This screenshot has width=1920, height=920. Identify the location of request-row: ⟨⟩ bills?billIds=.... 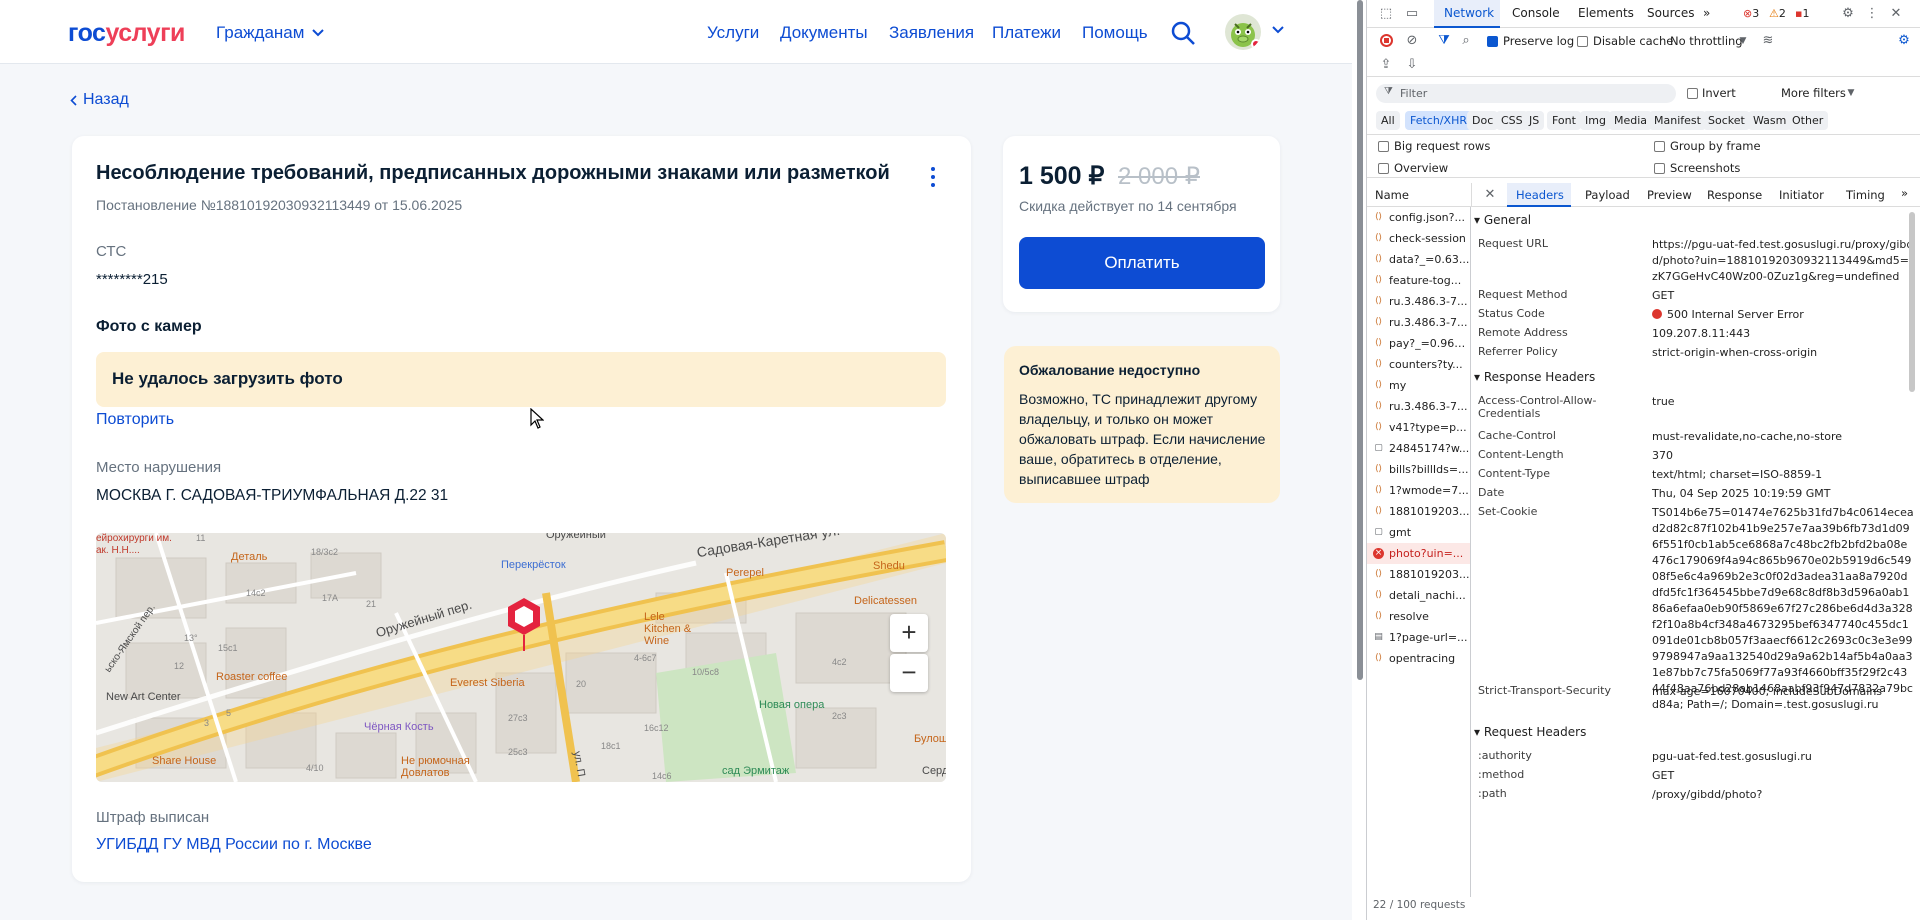
(1418, 469).